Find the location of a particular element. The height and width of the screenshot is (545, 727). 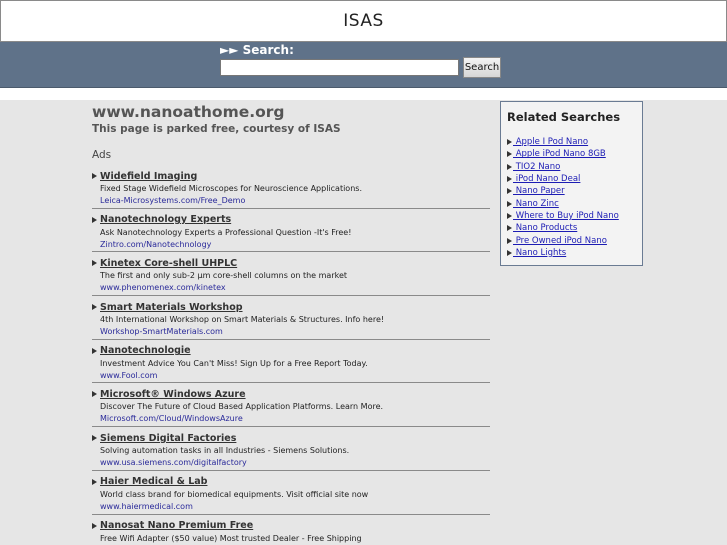

related-search-item: Pre Owned iPod Nano is located at coordinates (571, 240).